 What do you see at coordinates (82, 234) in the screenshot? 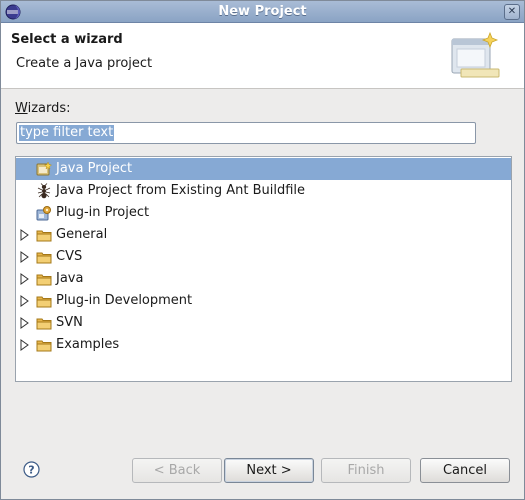
I see `tree-item-label: General` at bounding box center [82, 234].